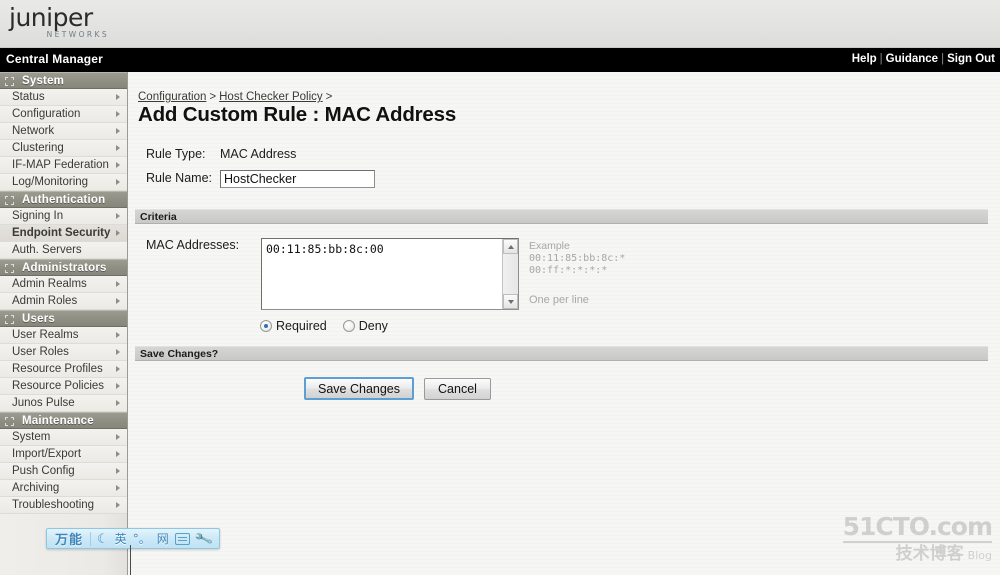  Describe the element at coordinates (63, 318) in the screenshot. I see `nav-section-users: Users` at that location.